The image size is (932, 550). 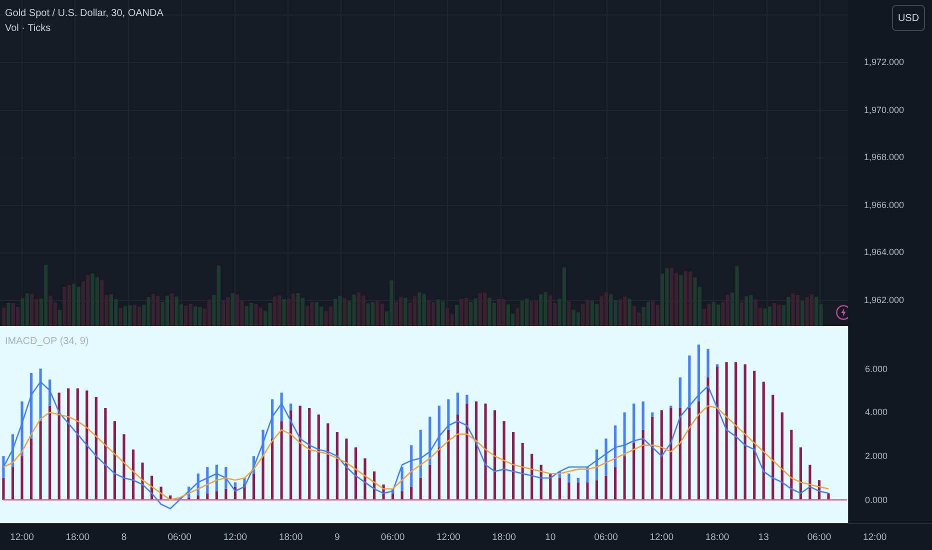 I want to click on price-label: 1,966.000, so click(x=884, y=204).